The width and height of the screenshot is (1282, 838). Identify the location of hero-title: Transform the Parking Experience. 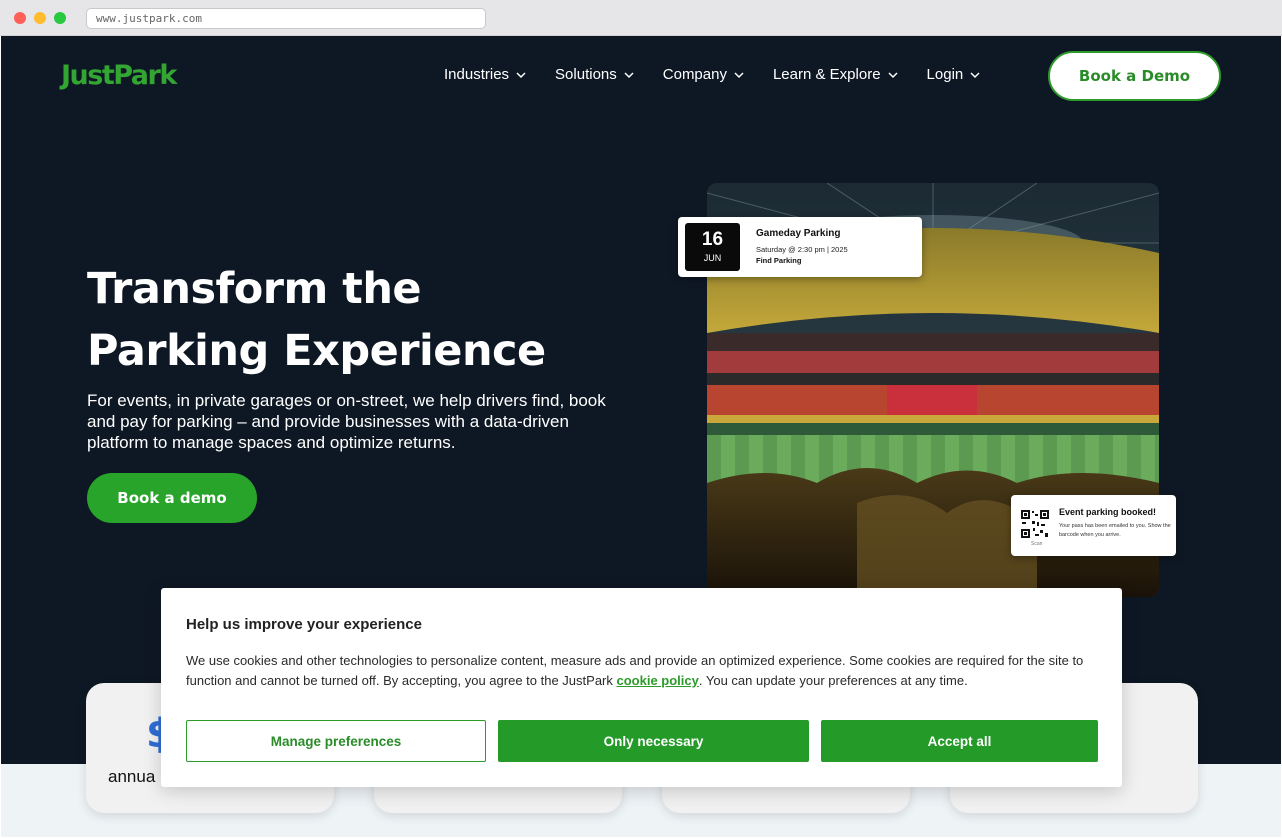
(357, 320).